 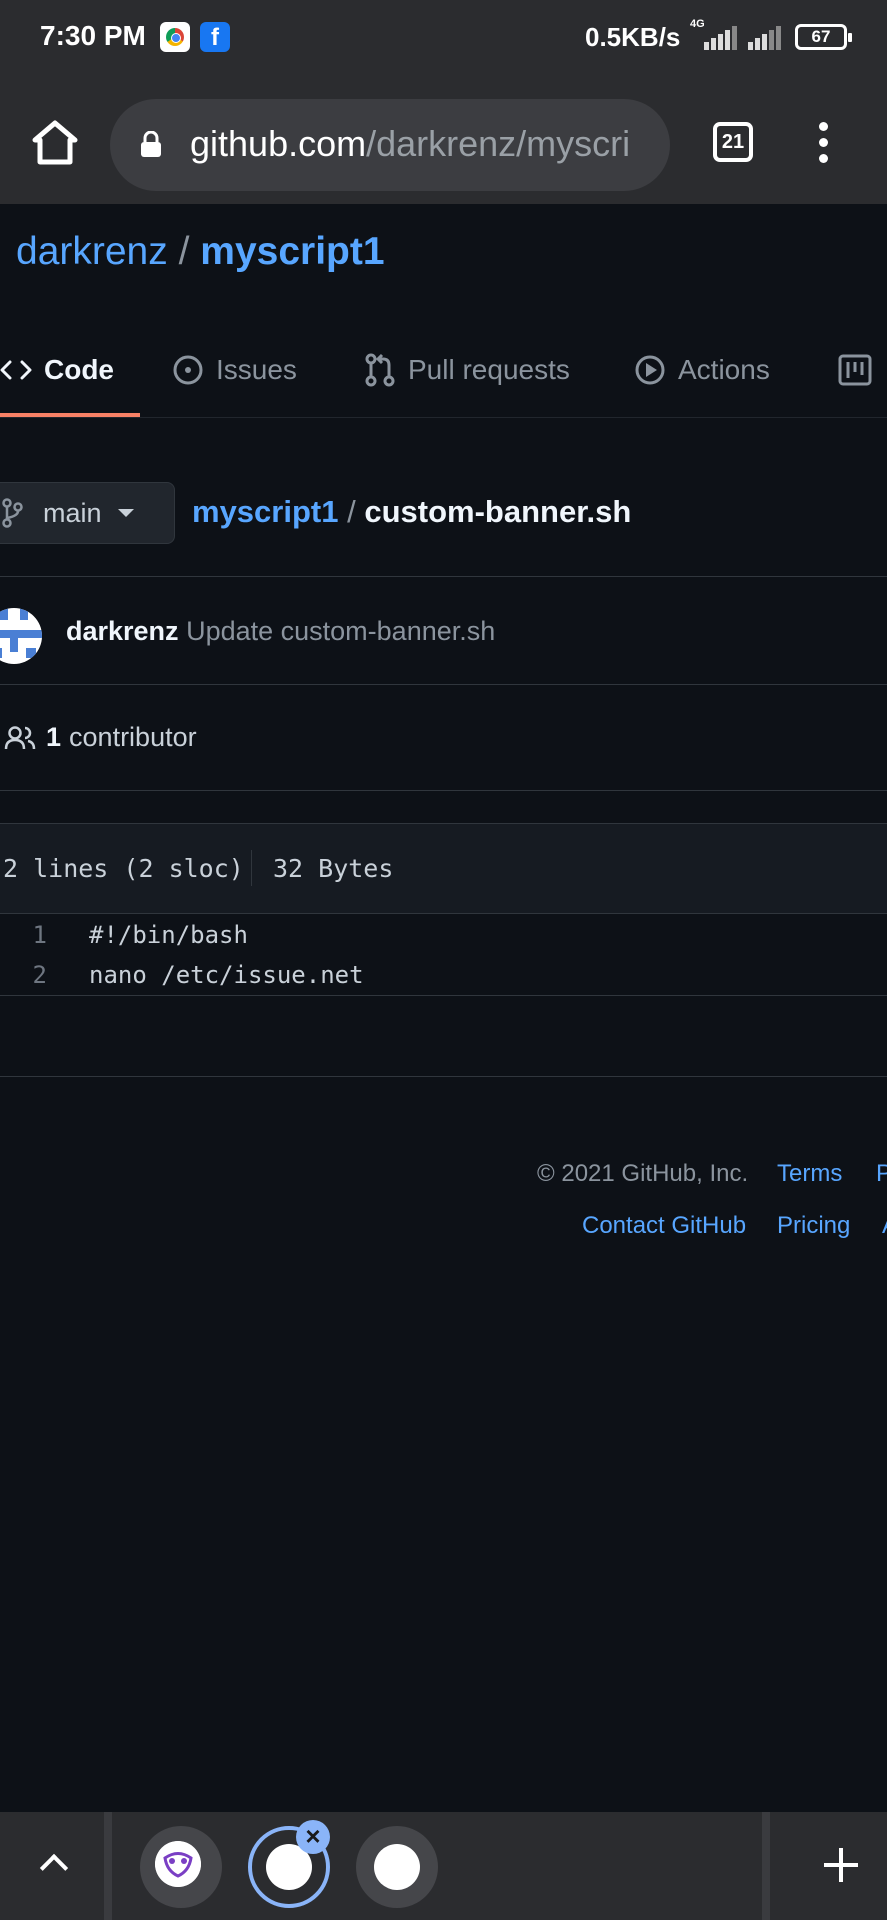 What do you see at coordinates (12, 513) in the screenshot?
I see `branch-icon` at bounding box center [12, 513].